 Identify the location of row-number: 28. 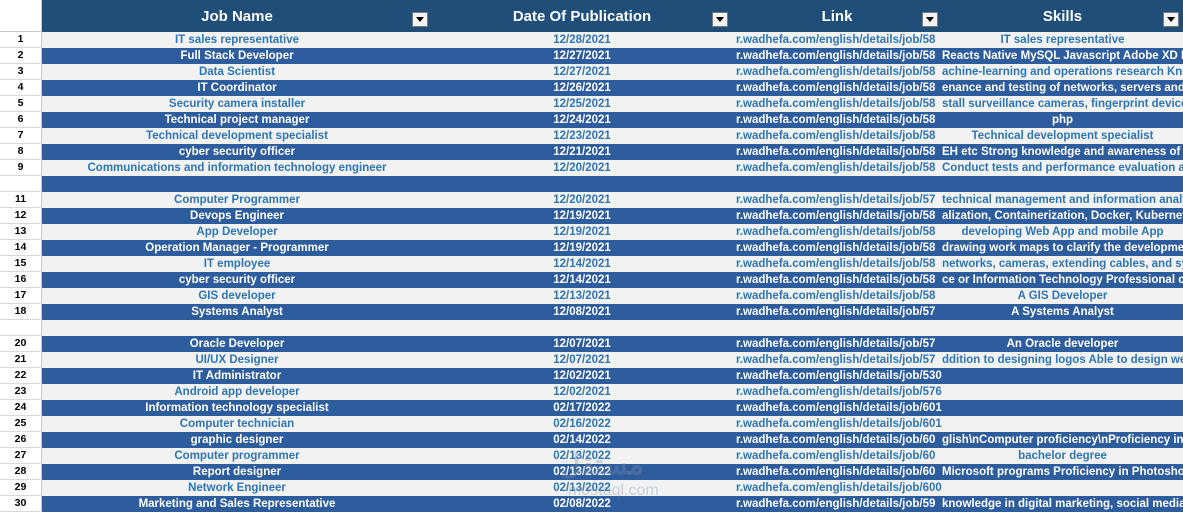
(21, 472).